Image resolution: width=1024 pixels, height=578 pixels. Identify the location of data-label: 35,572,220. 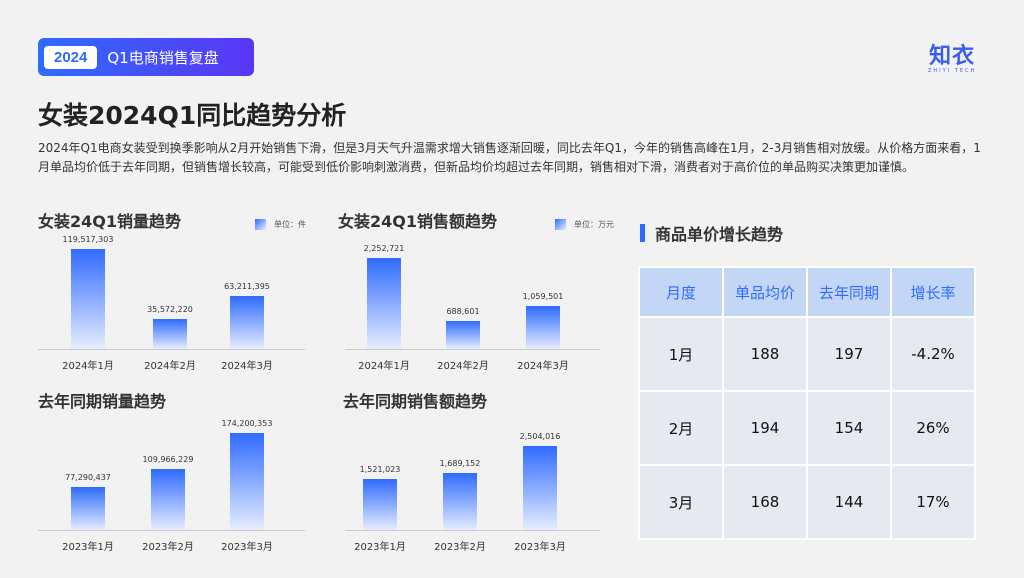
(170, 310).